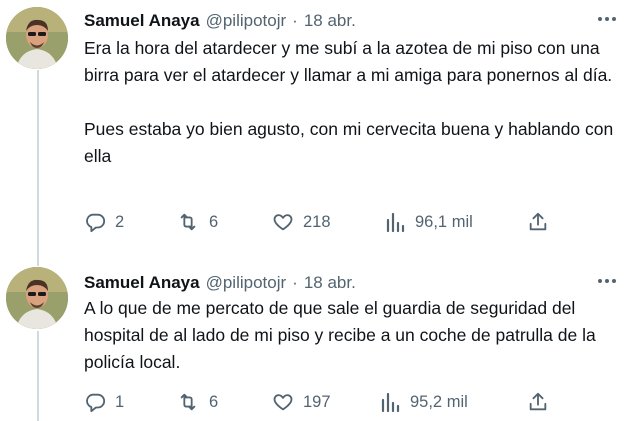  I want to click on tweet-actions: 2 6 218 96,1 mil, so click(319, 222).